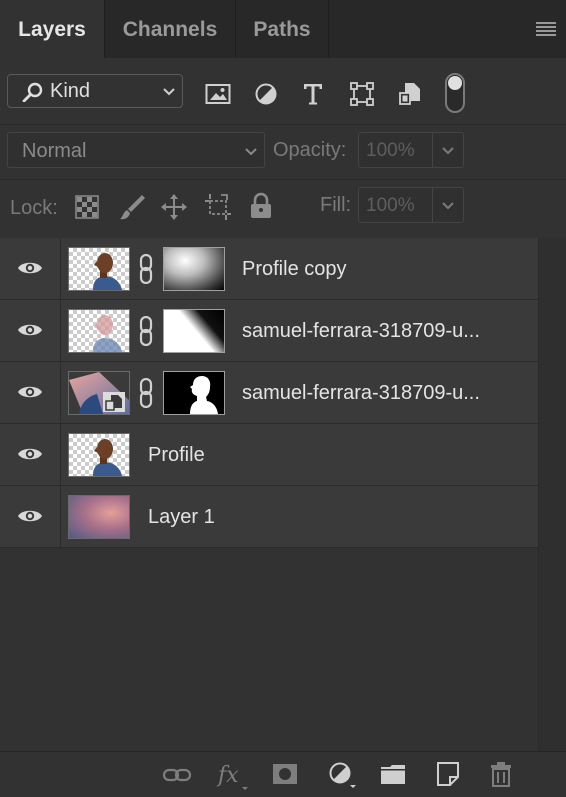 This screenshot has width=566, height=797. I want to click on fill-dropdown-button, so click(447, 205).